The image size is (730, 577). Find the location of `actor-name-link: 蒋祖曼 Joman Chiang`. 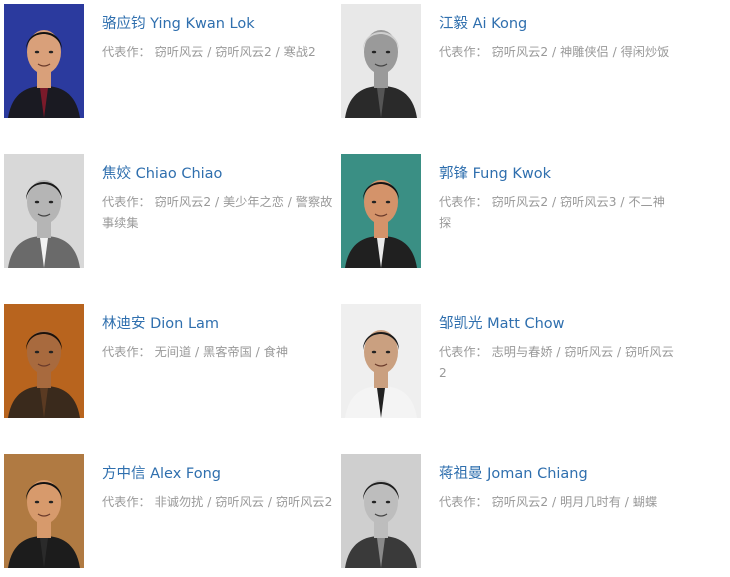

actor-name-link: 蒋祖曼 Joman Chiang is located at coordinates (513, 472).